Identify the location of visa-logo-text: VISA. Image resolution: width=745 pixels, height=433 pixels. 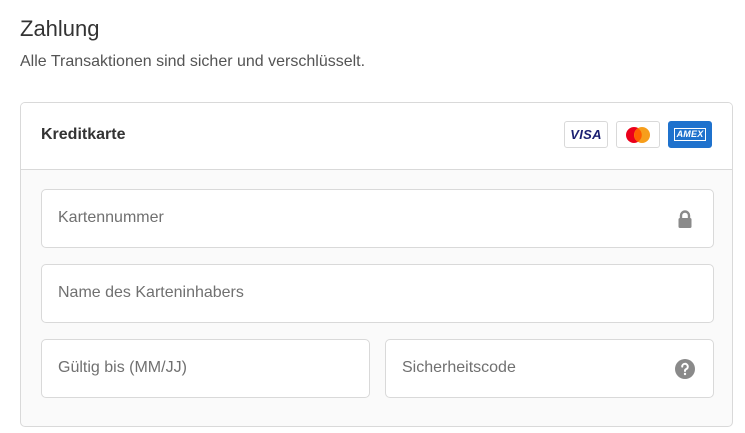
(586, 134).